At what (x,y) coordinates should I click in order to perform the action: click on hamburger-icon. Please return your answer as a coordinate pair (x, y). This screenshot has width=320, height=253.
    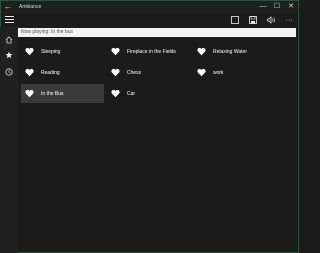
    Looking at the image, I should click on (9, 19).